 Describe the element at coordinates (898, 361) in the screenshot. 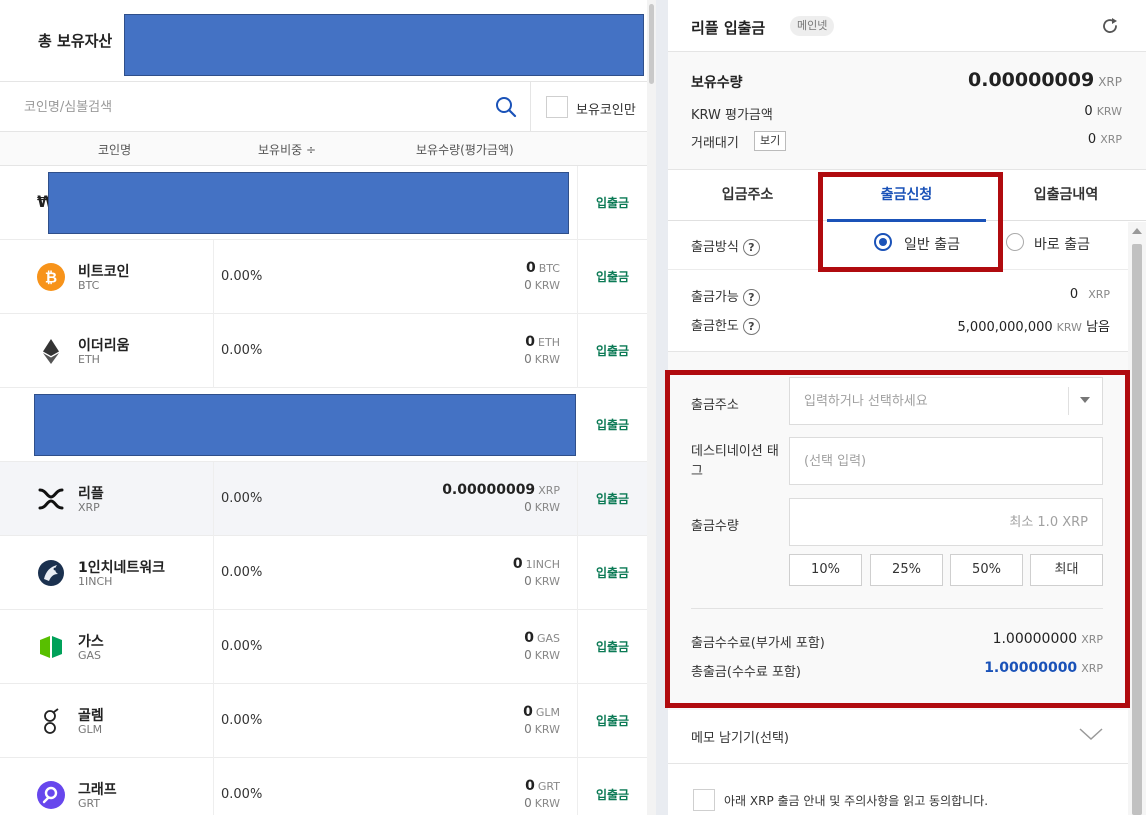

I see `section-spacer` at that location.